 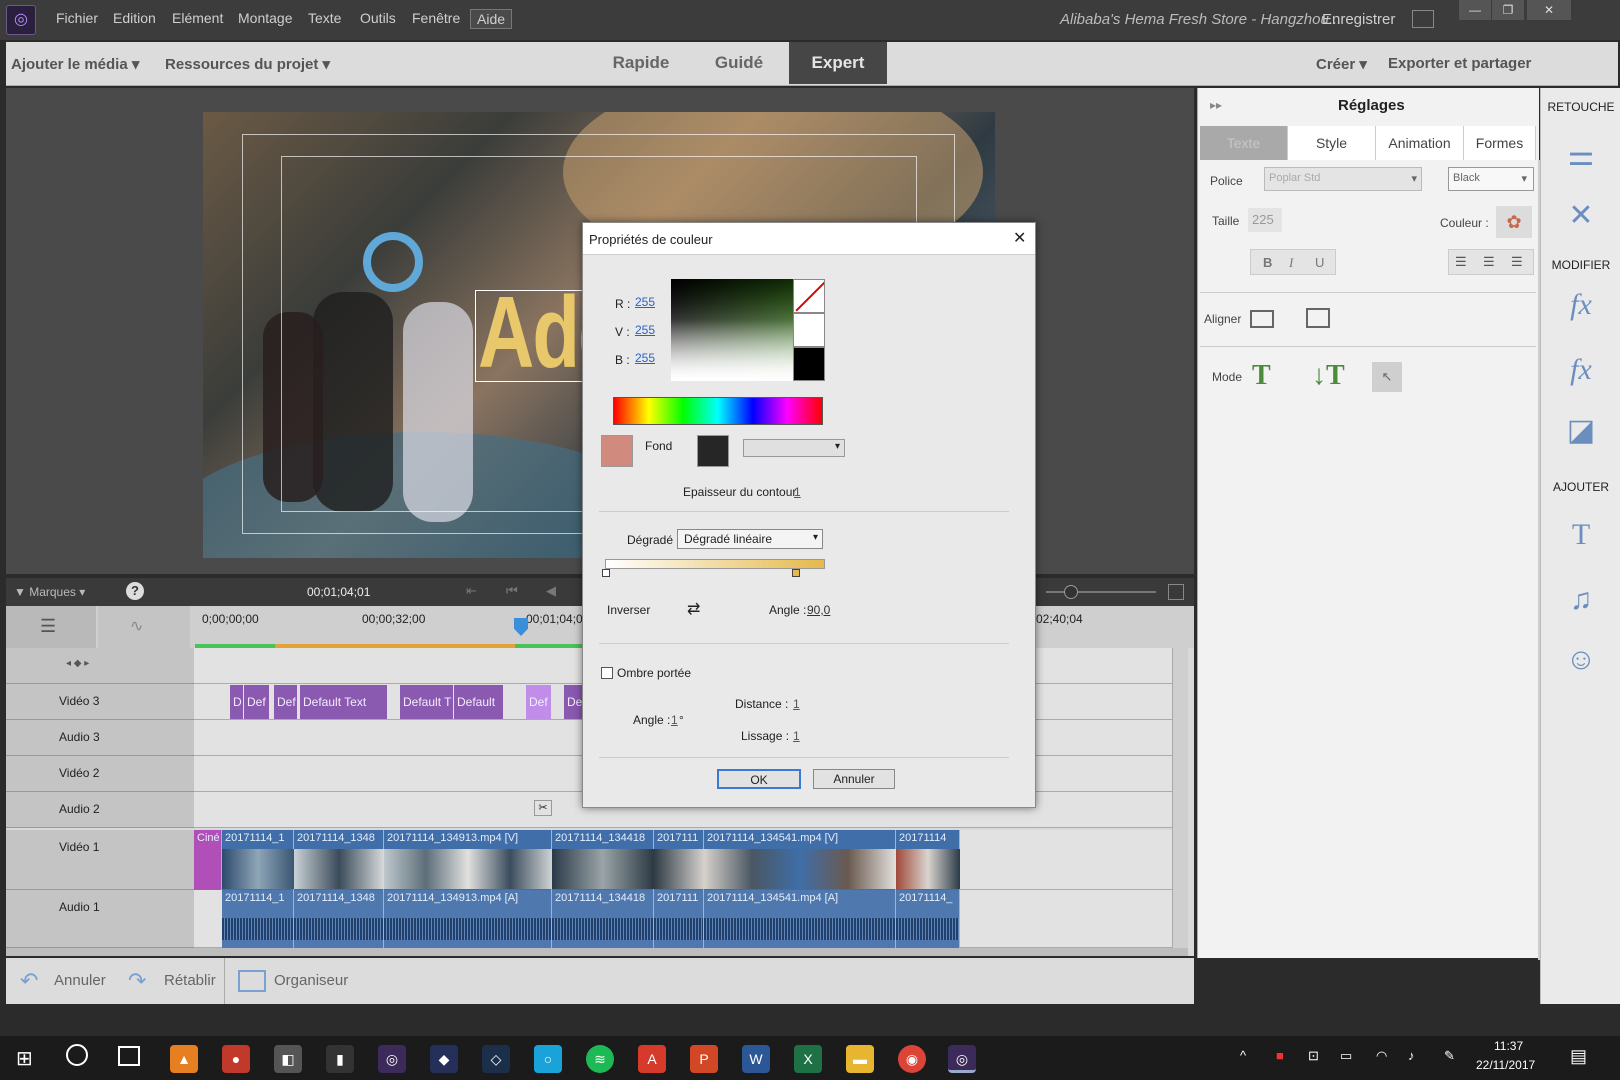 I want to click on menu-edition: Edition, so click(x=134, y=18).